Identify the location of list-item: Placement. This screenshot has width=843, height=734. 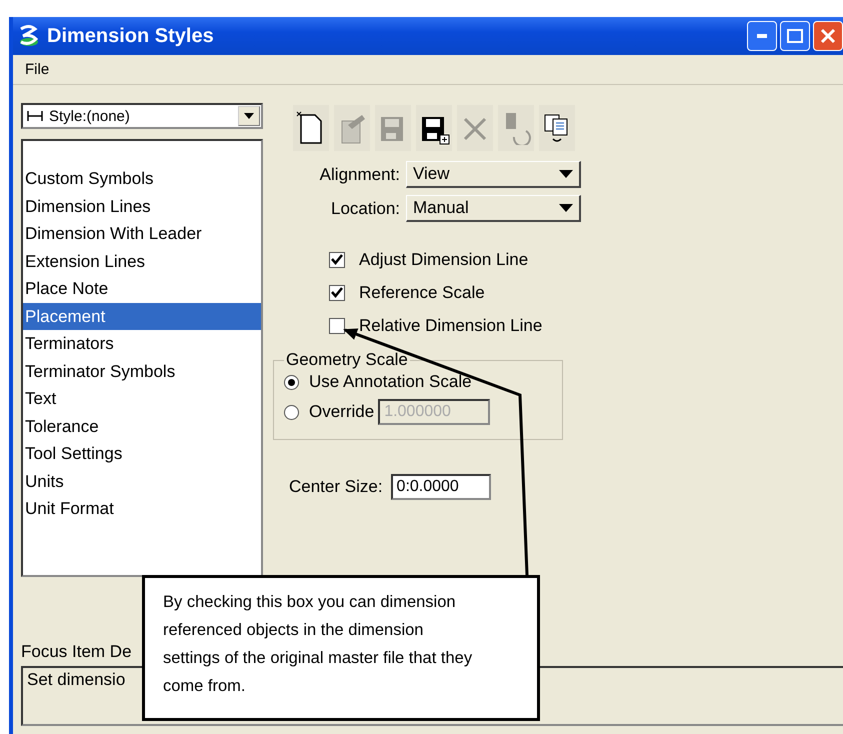
(142, 316).